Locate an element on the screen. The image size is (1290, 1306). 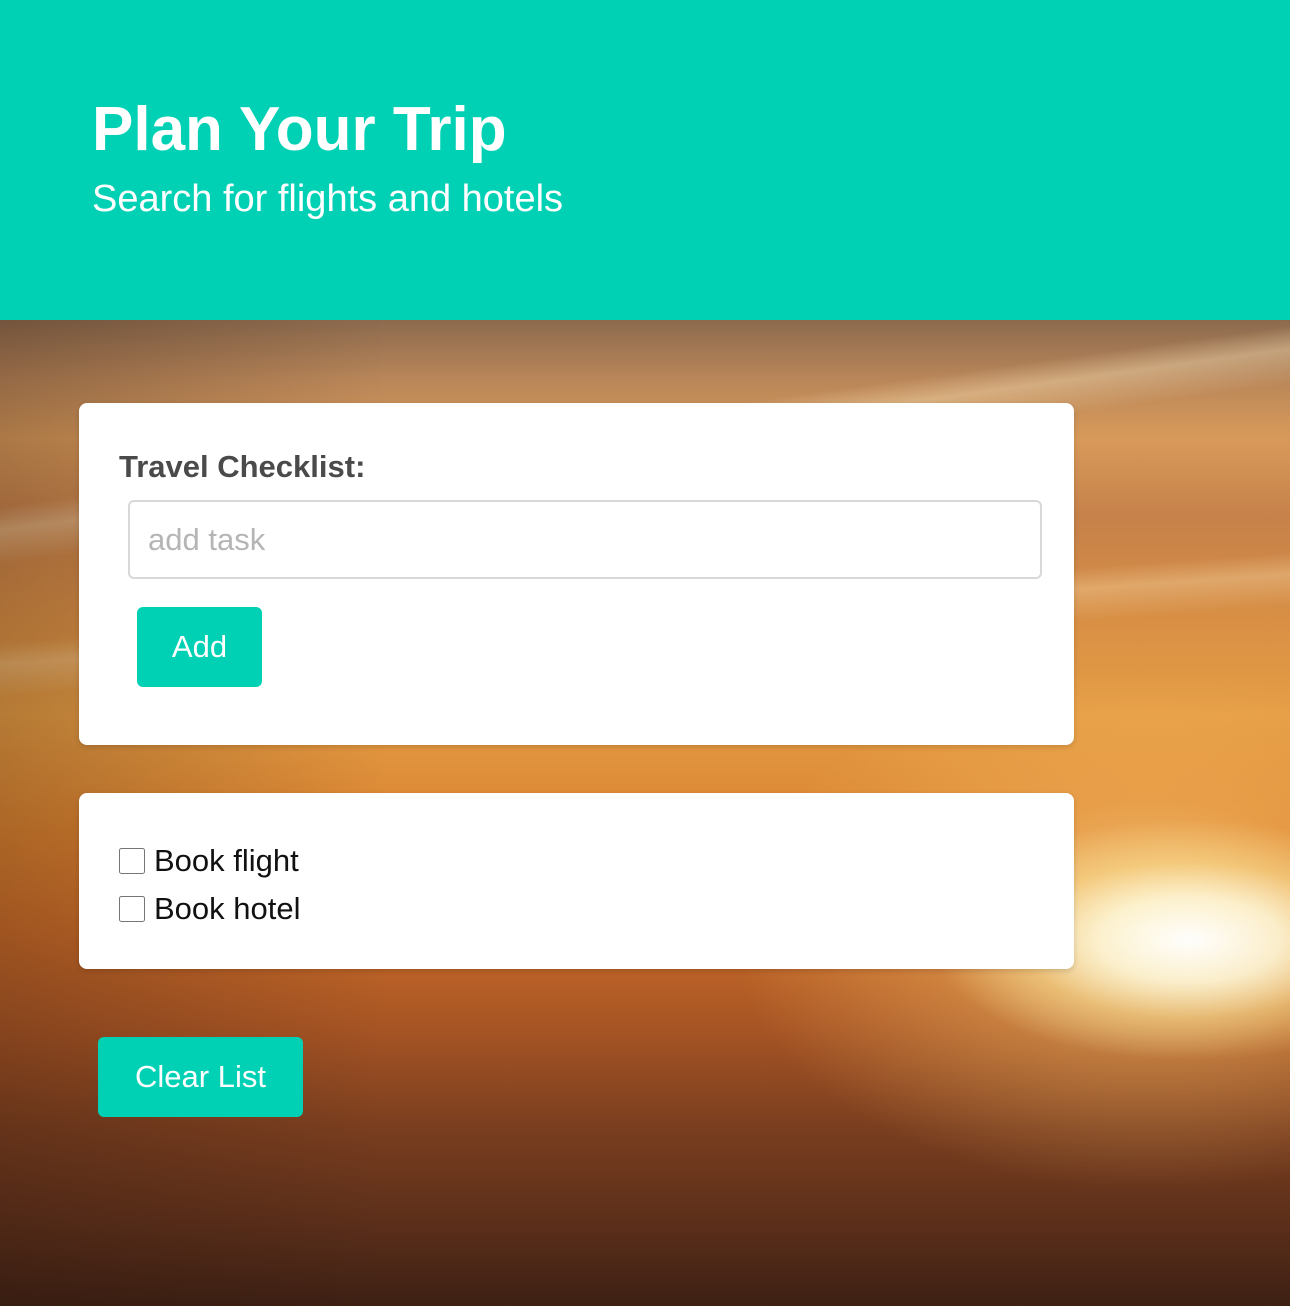
add-task-button: Add is located at coordinates (199, 647).